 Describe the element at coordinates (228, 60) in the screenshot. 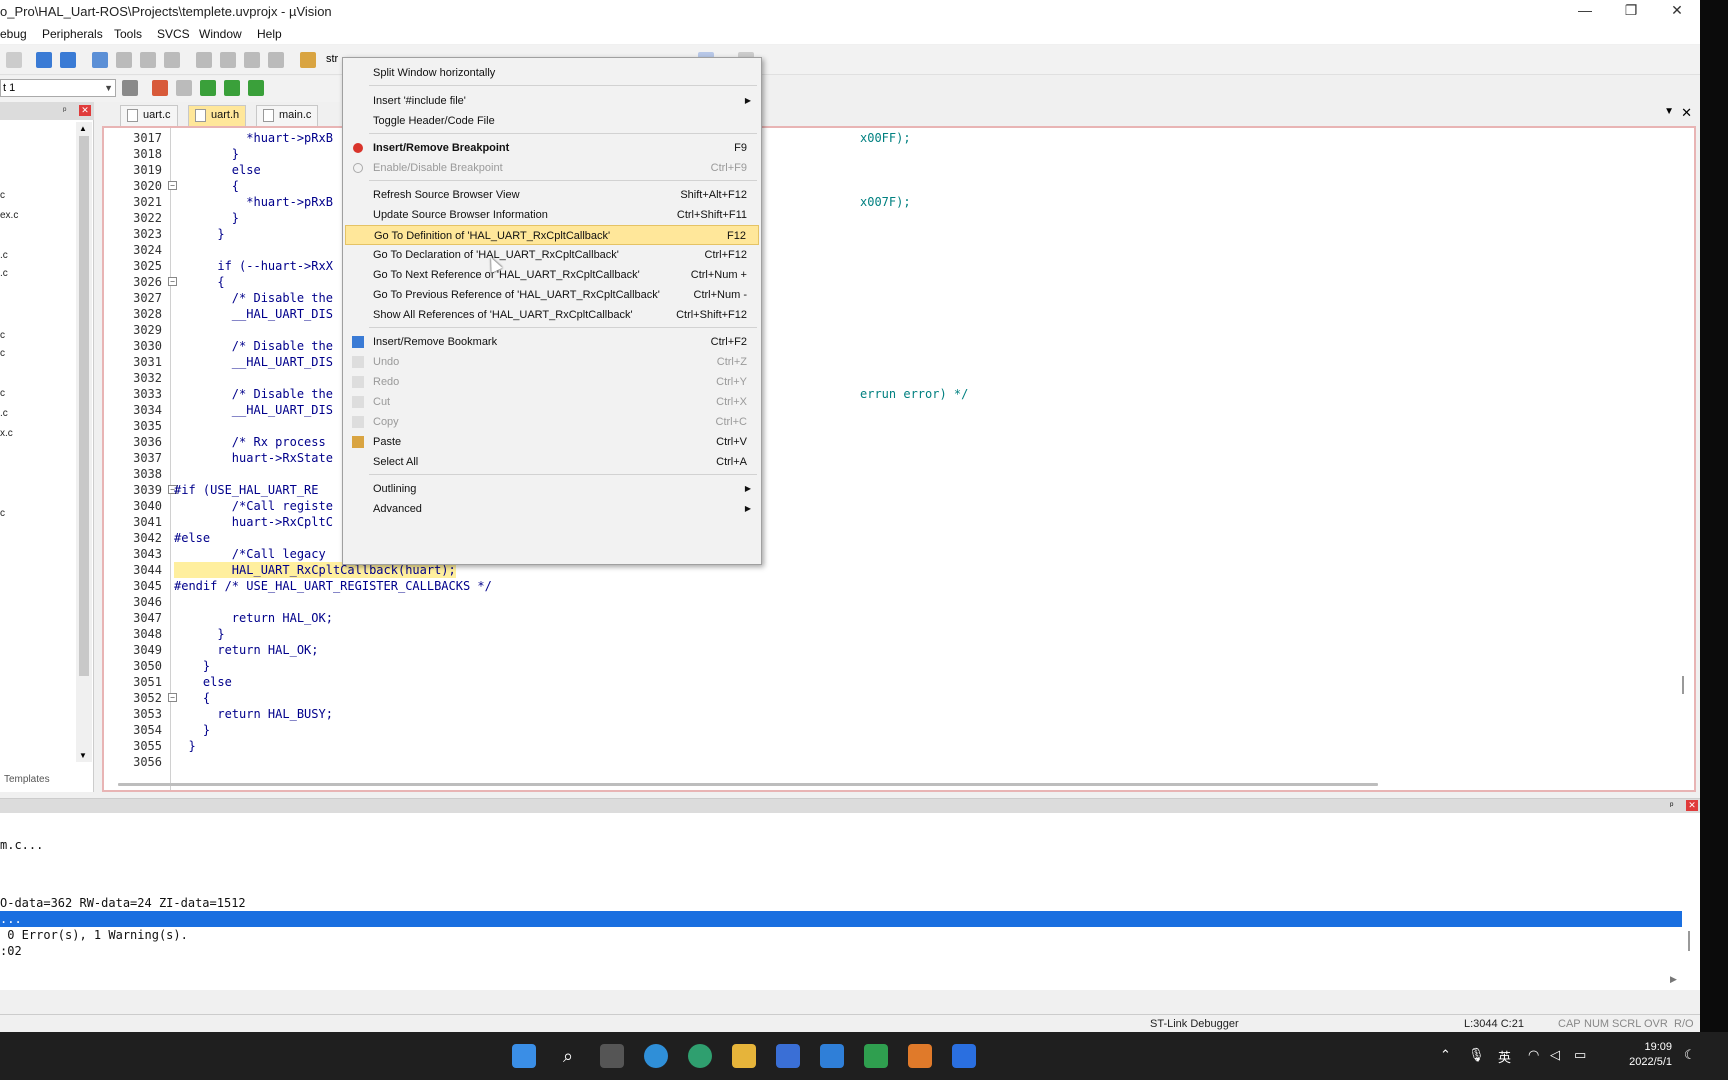

I see `unindent-icon` at that location.